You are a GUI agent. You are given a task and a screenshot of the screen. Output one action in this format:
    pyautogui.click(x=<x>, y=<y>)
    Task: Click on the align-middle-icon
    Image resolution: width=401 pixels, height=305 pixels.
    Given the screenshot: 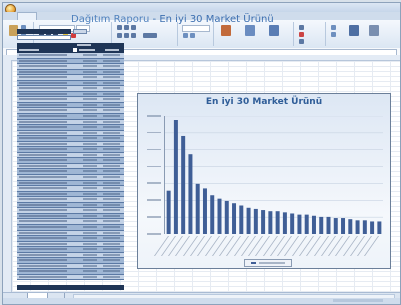 What is the action you would take?
    pyautogui.click(x=126, y=27)
    